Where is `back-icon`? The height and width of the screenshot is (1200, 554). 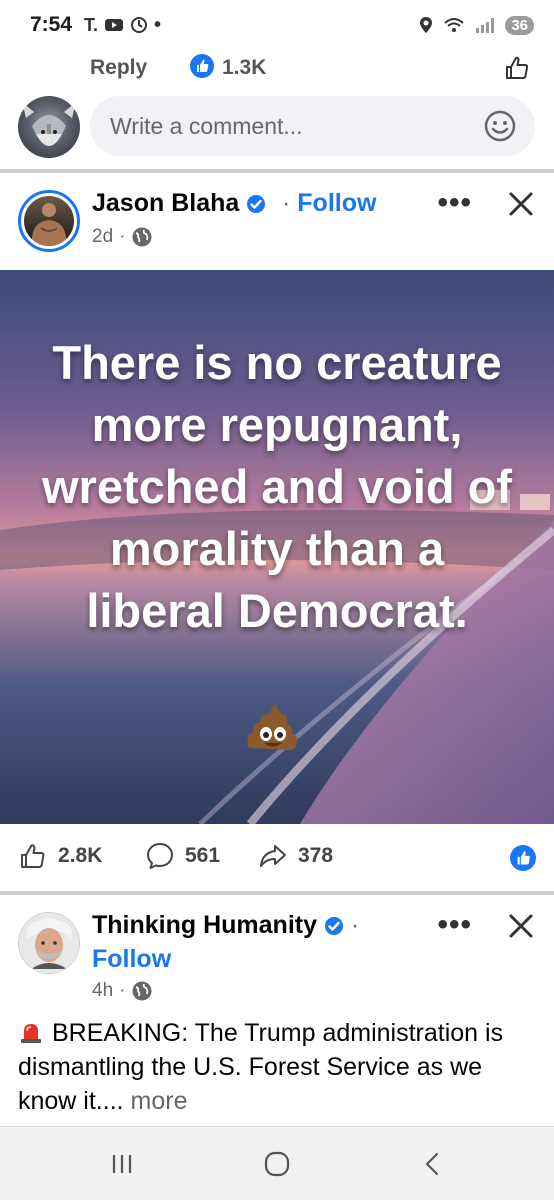
back-icon is located at coordinates (433, 1164).